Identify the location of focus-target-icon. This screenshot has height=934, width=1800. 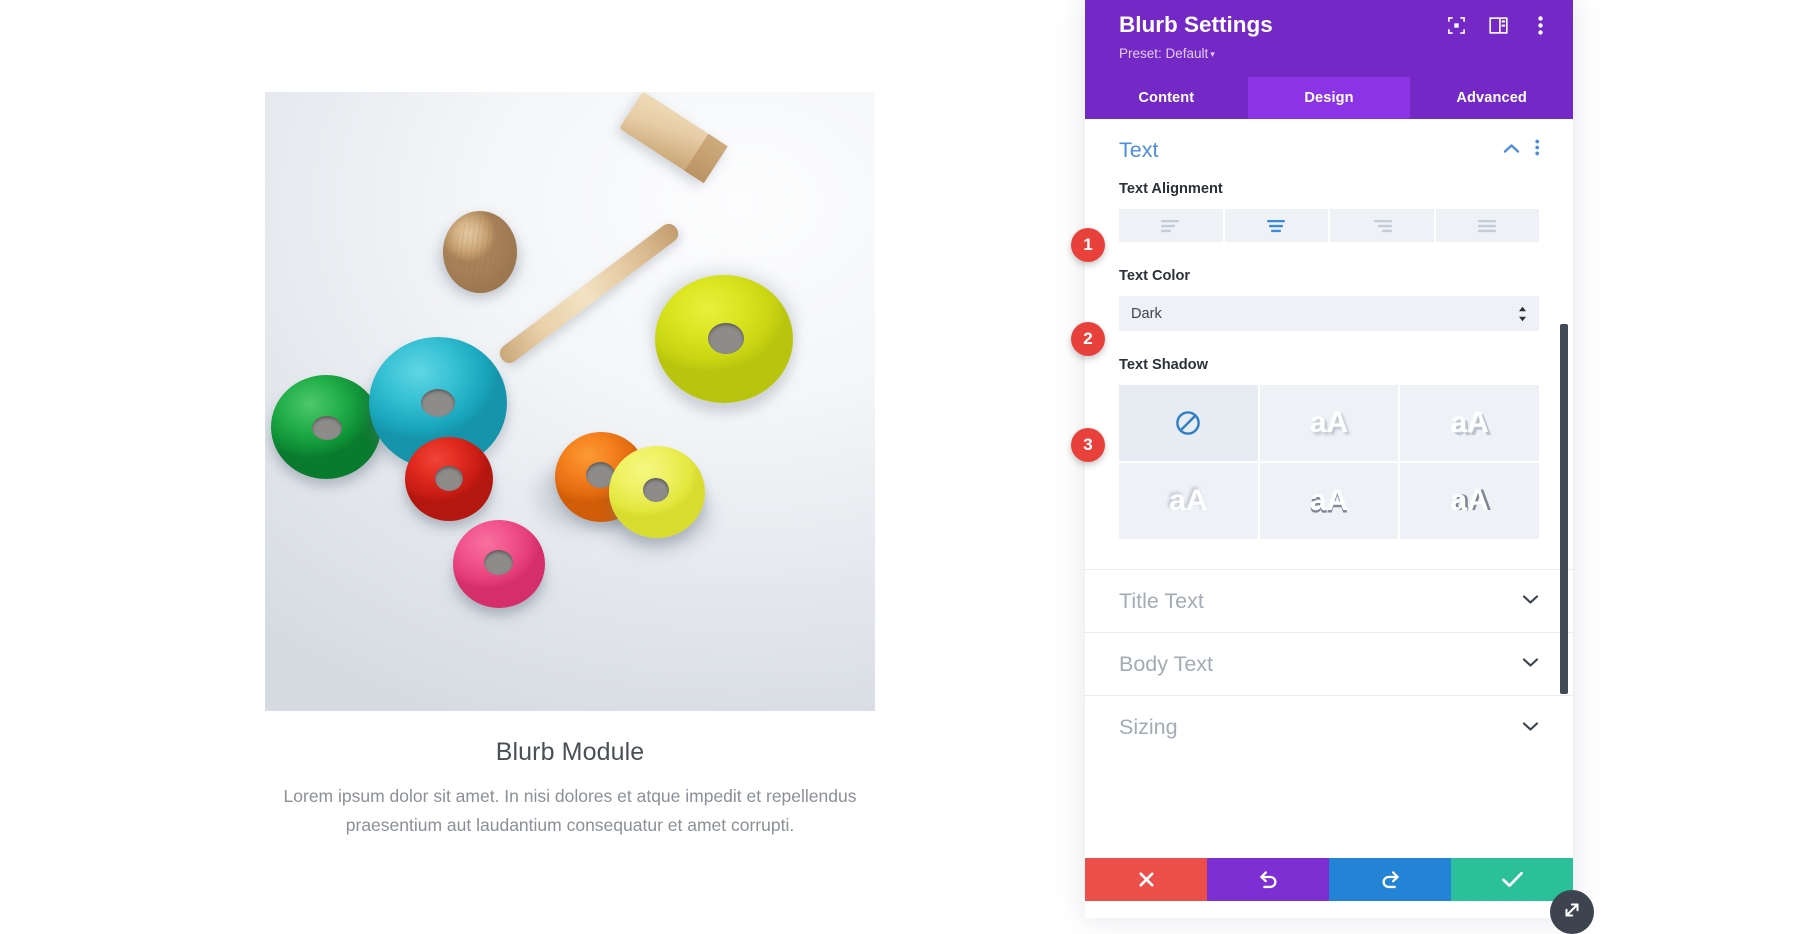
(1456, 25).